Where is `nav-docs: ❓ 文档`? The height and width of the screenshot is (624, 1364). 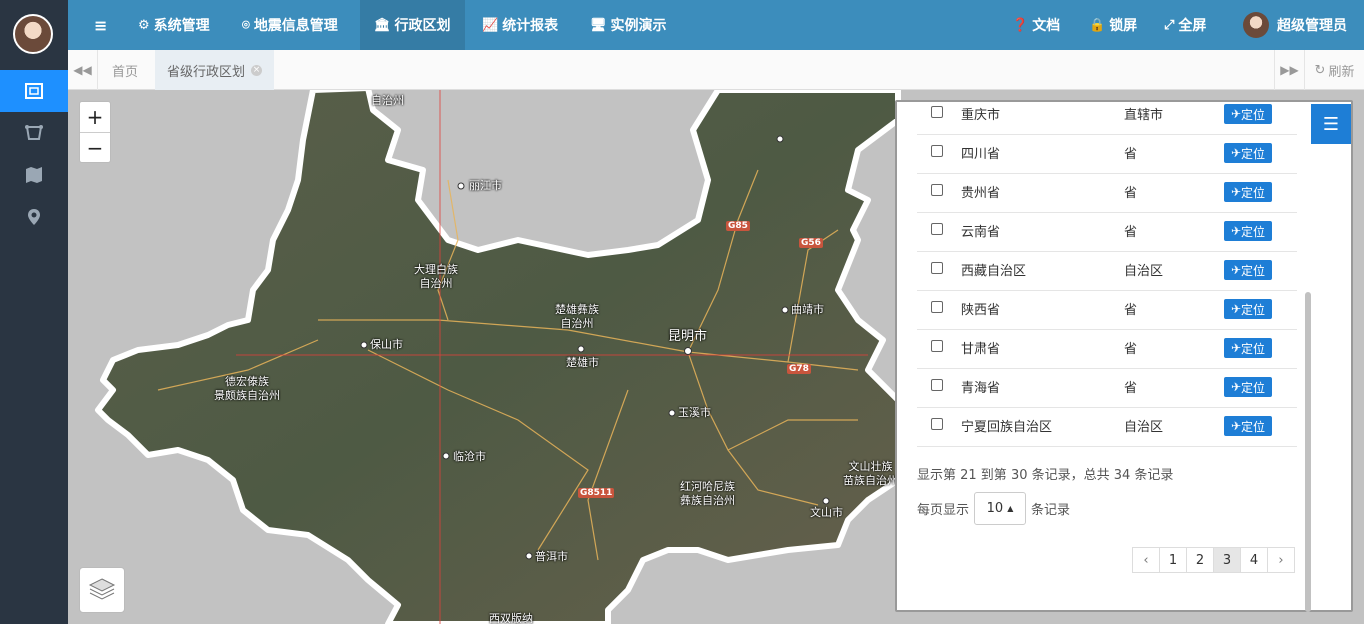 nav-docs: ❓ 文档 is located at coordinates (1036, 25).